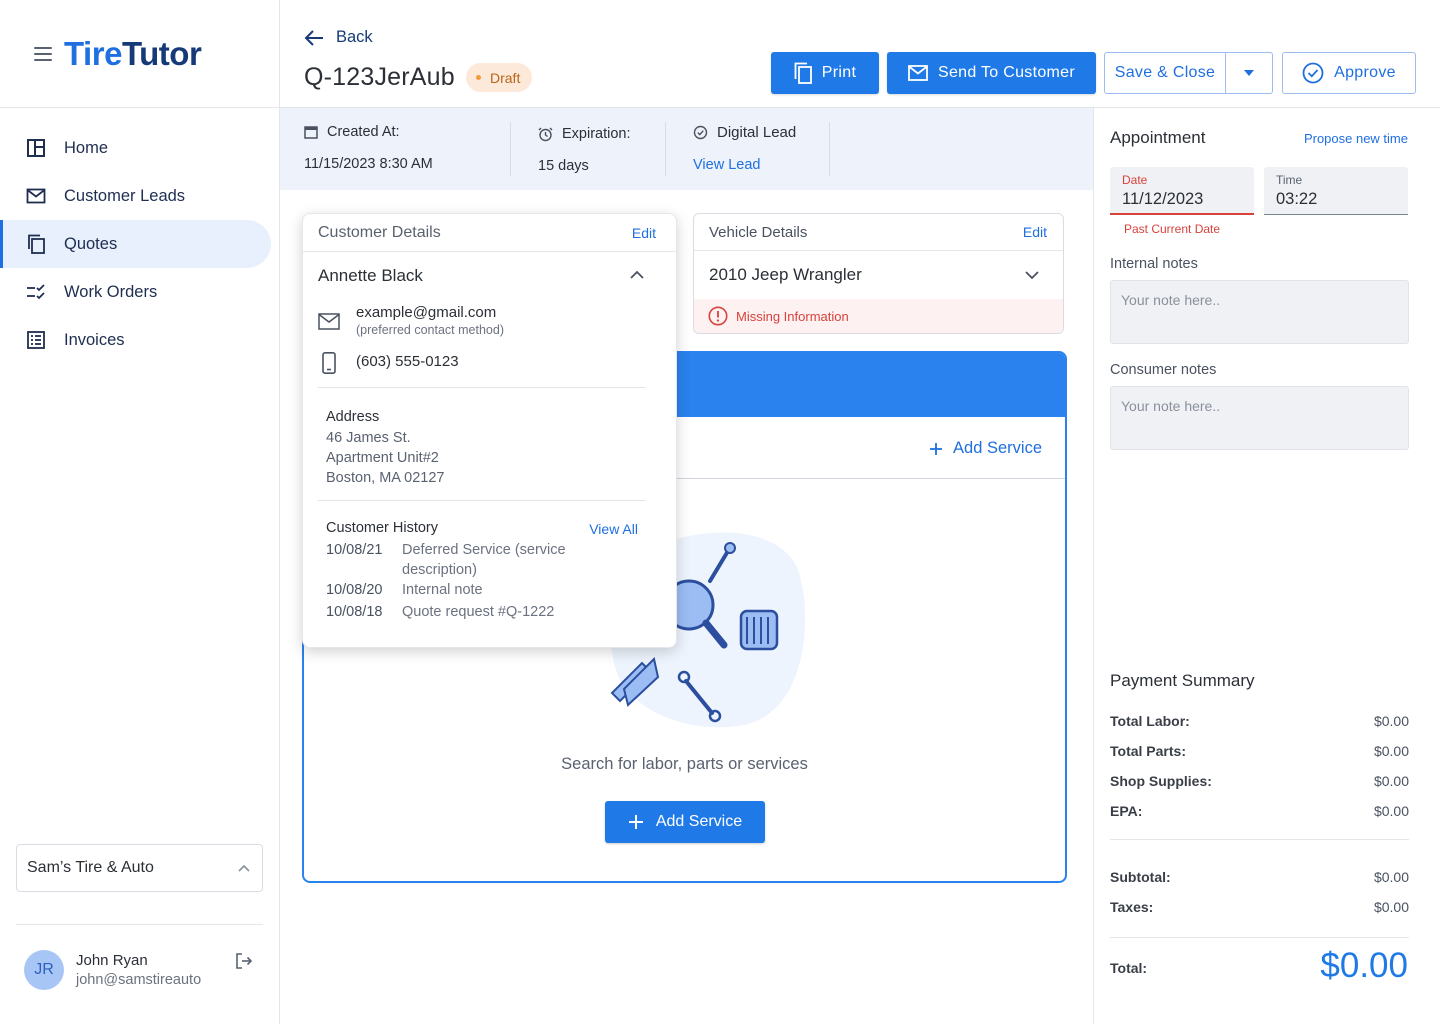  Describe the element at coordinates (718, 316) in the screenshot. I see `error-icon` at that location.